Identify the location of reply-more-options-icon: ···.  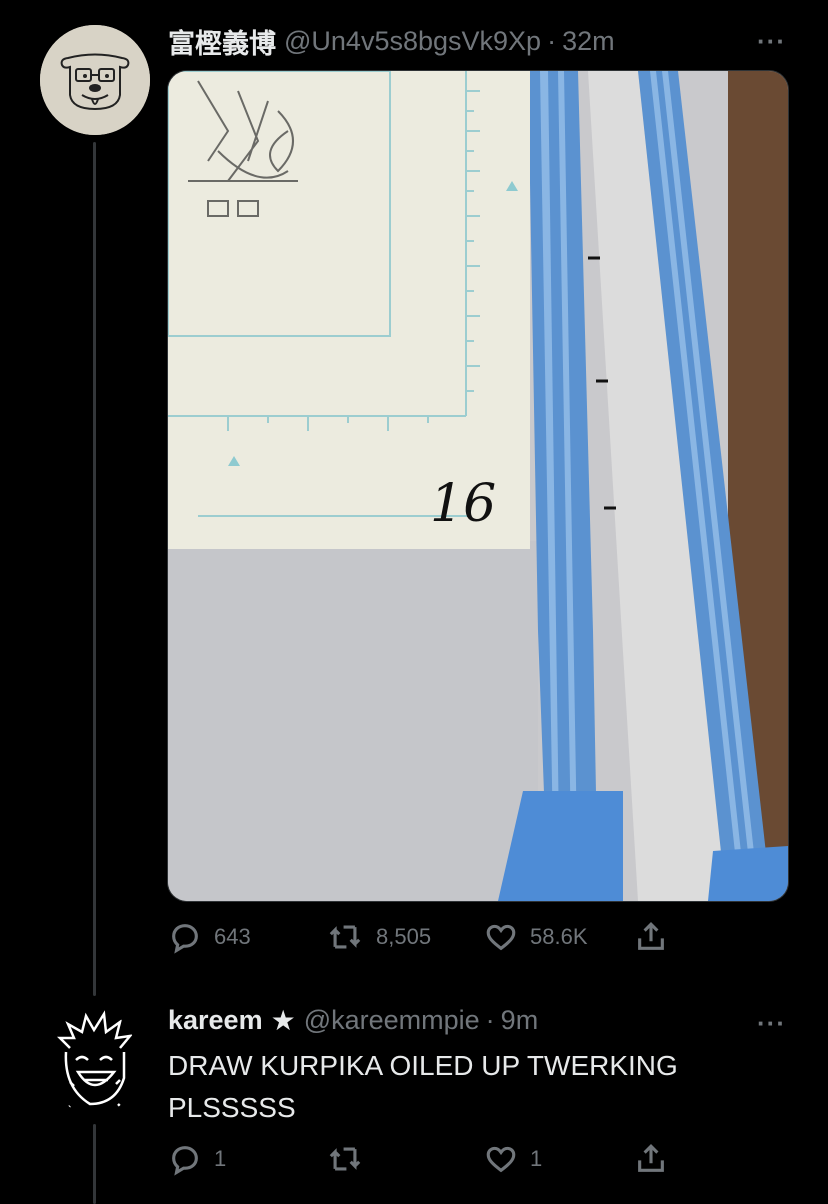
(771, 1023).